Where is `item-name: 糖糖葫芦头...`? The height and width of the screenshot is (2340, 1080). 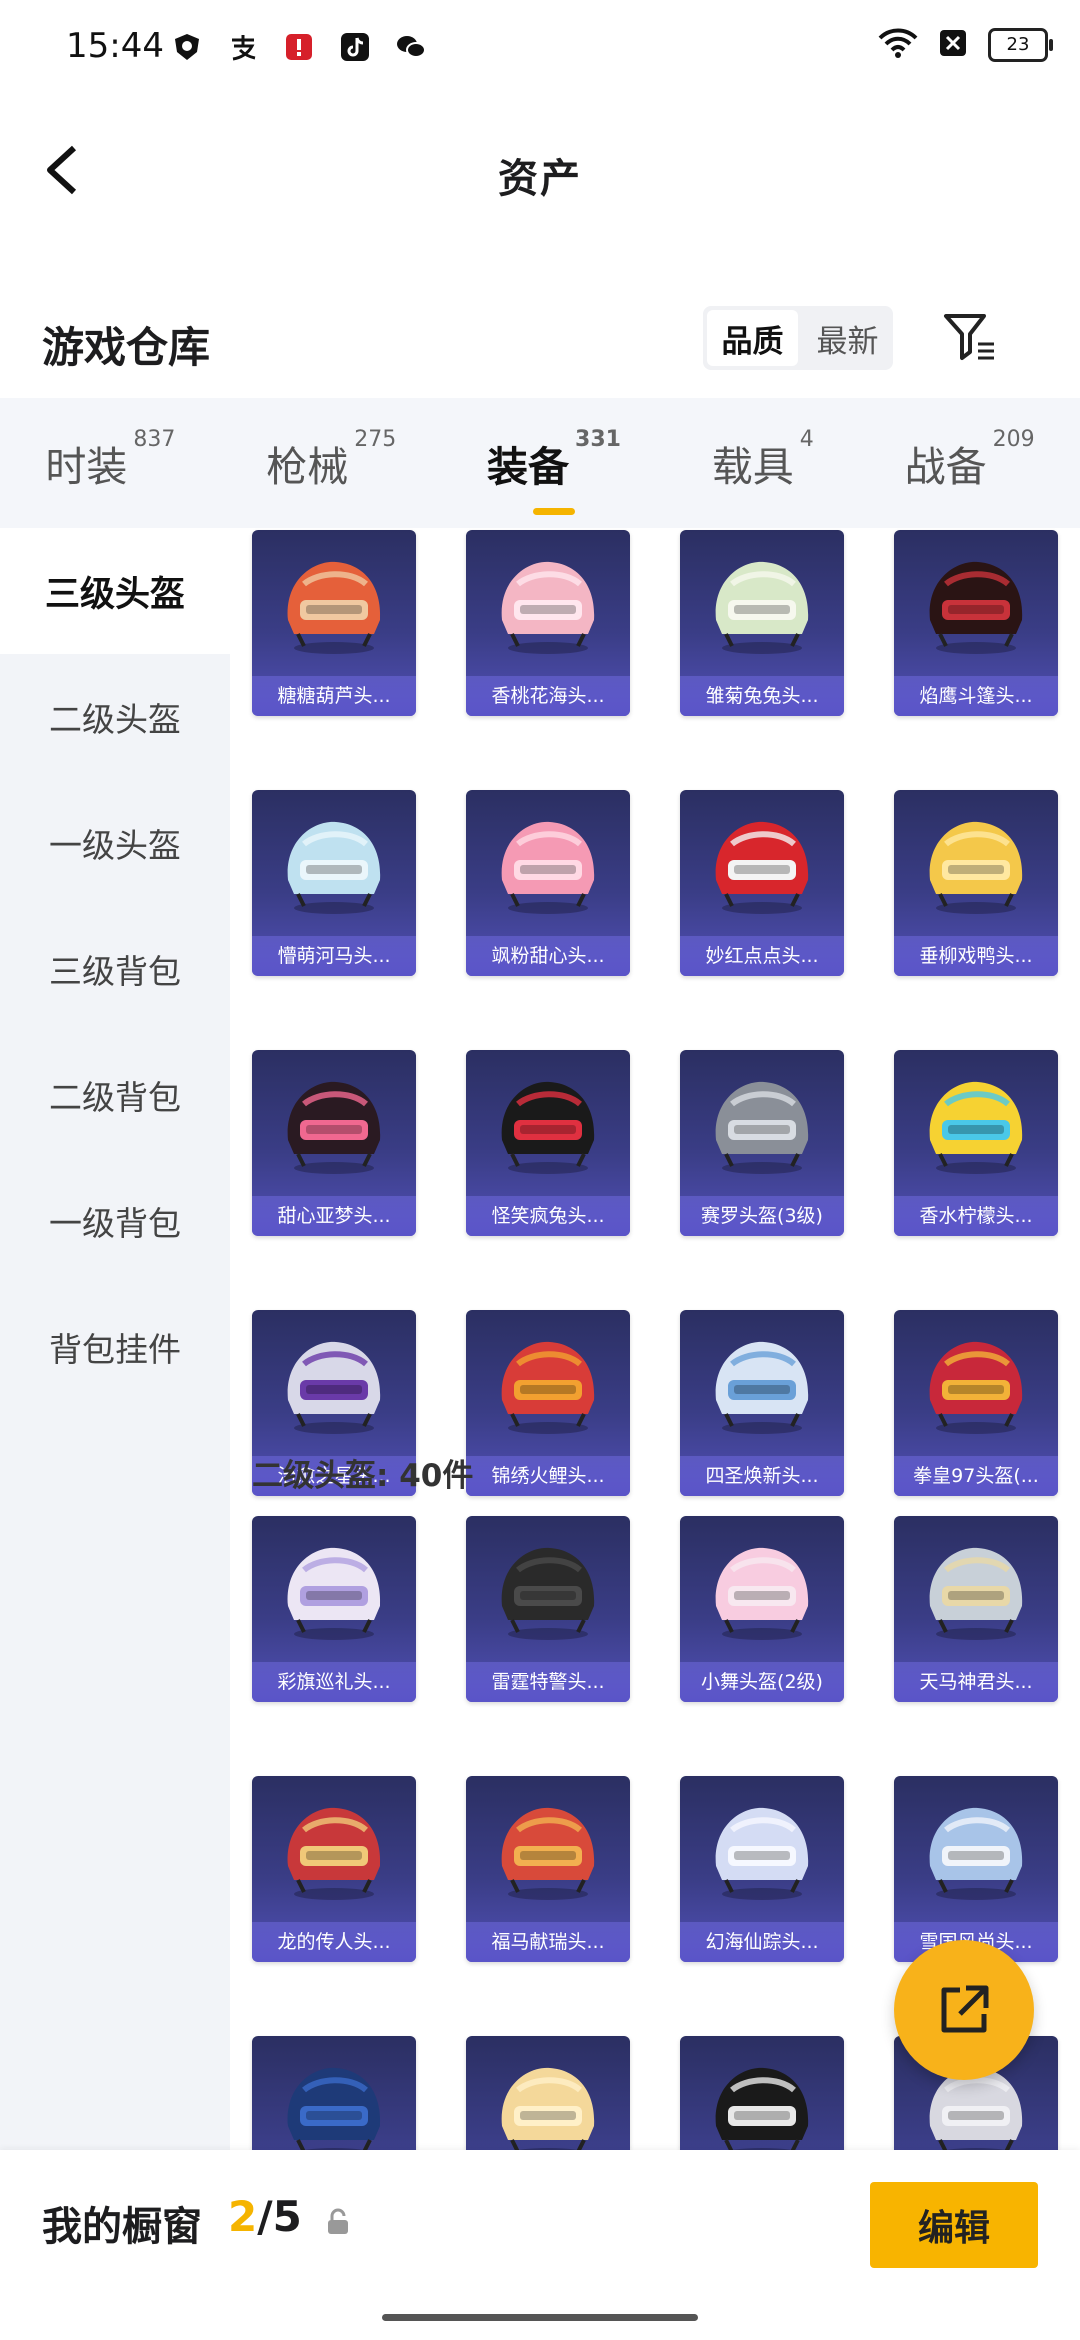
item-name: 糖糖葫芦头... is located at coordinates (334, 696).